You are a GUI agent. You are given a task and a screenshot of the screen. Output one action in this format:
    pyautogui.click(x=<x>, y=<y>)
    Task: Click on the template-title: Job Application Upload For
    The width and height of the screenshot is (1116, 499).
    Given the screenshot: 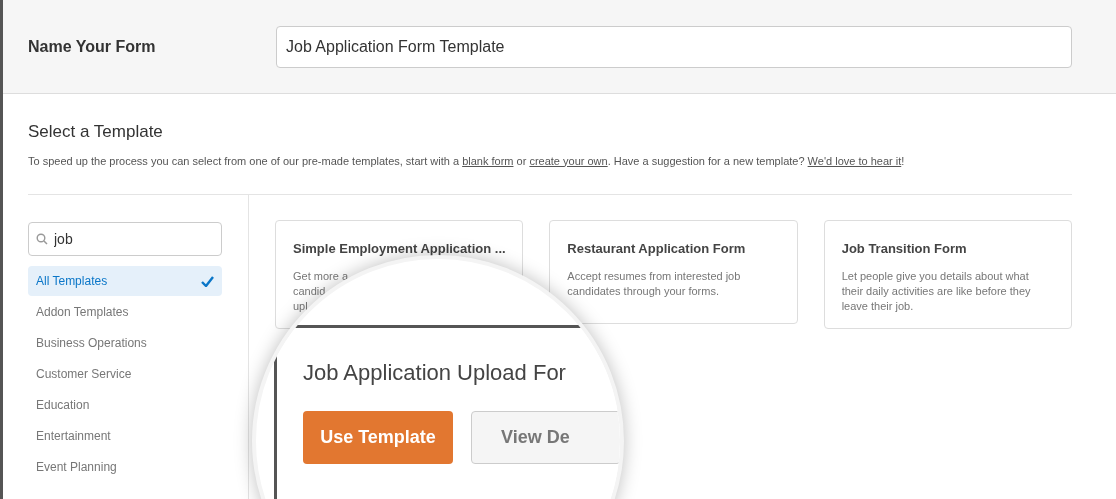 What is the action you would take?
    pyautogui.click(x=435, y=373)
    